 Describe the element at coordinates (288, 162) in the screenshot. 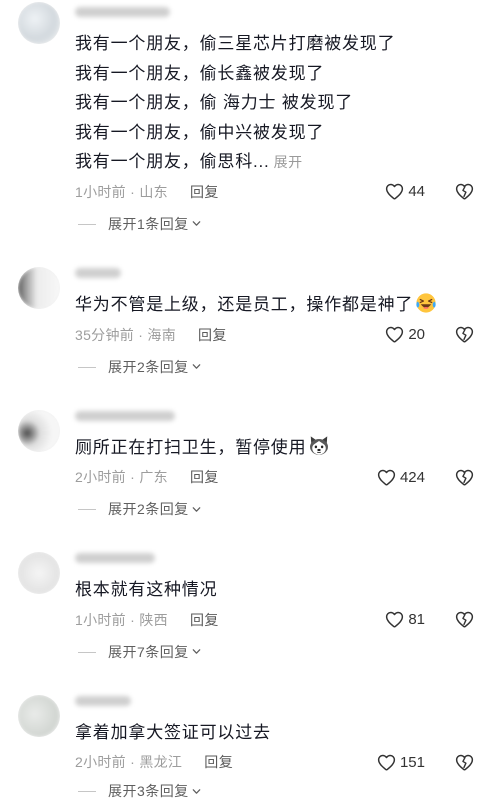

I see `expand-text-link: 展开` at that location.